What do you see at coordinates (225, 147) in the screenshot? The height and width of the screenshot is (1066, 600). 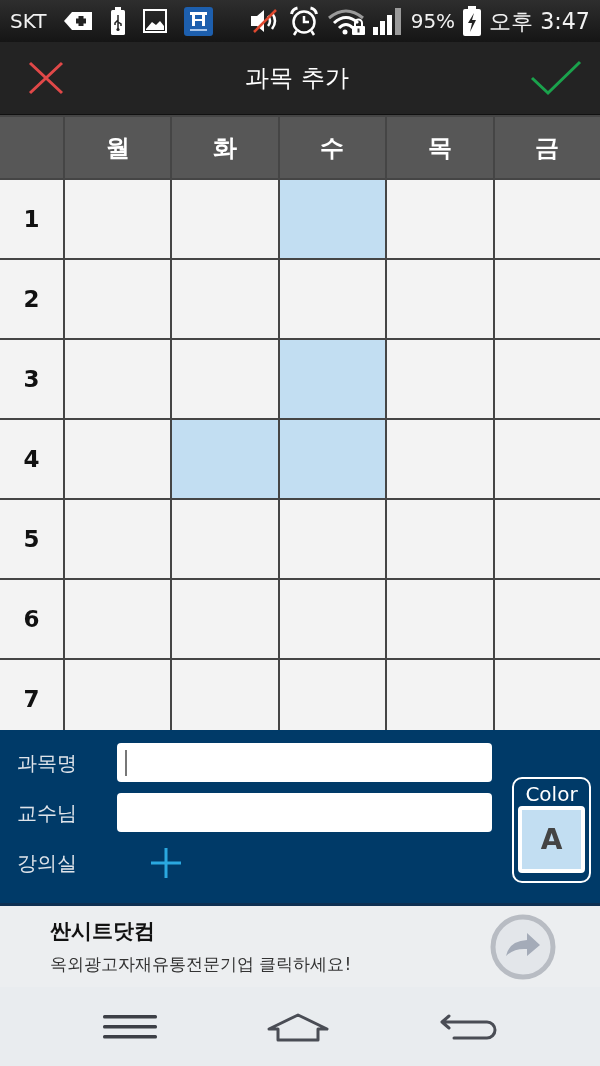 I see `day-header: 화` at bounding box center [225, 147].